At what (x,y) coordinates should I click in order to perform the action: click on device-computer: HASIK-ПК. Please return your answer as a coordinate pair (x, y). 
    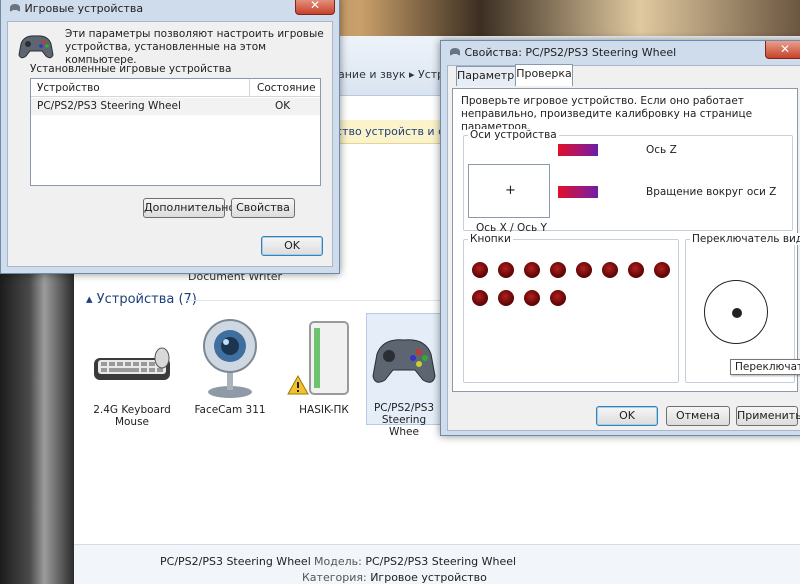
    Looking at the image, I should click on (324, 366).